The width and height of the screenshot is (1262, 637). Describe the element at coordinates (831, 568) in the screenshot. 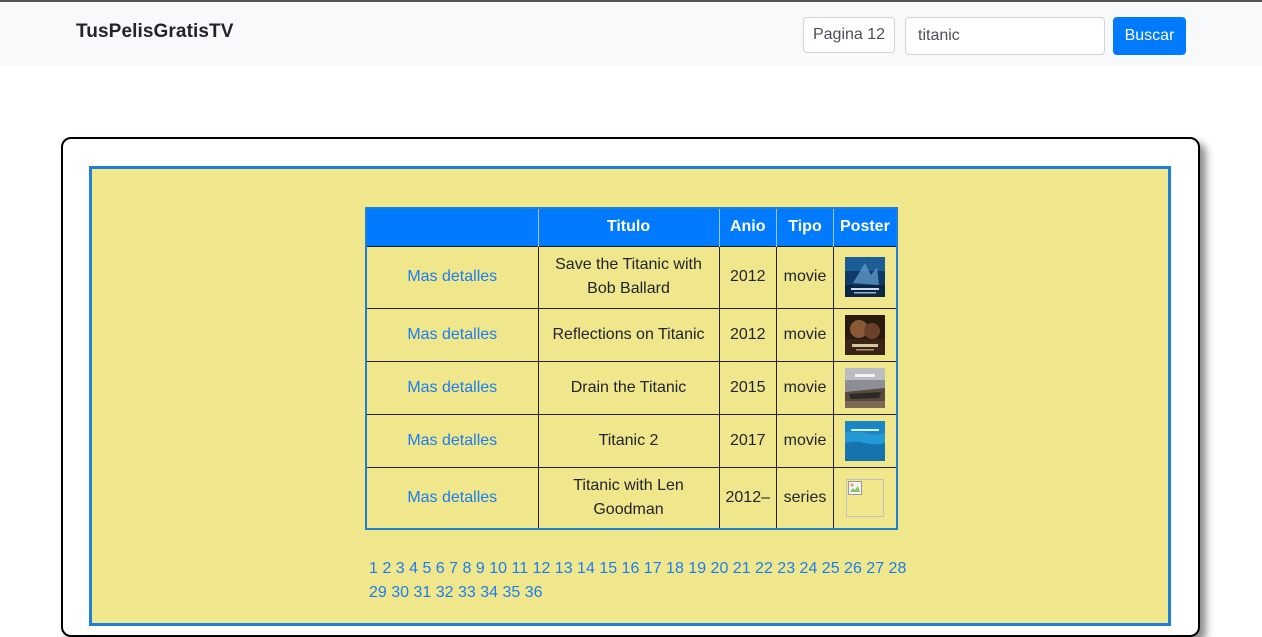

I see `page-link-25: 25` at that location.